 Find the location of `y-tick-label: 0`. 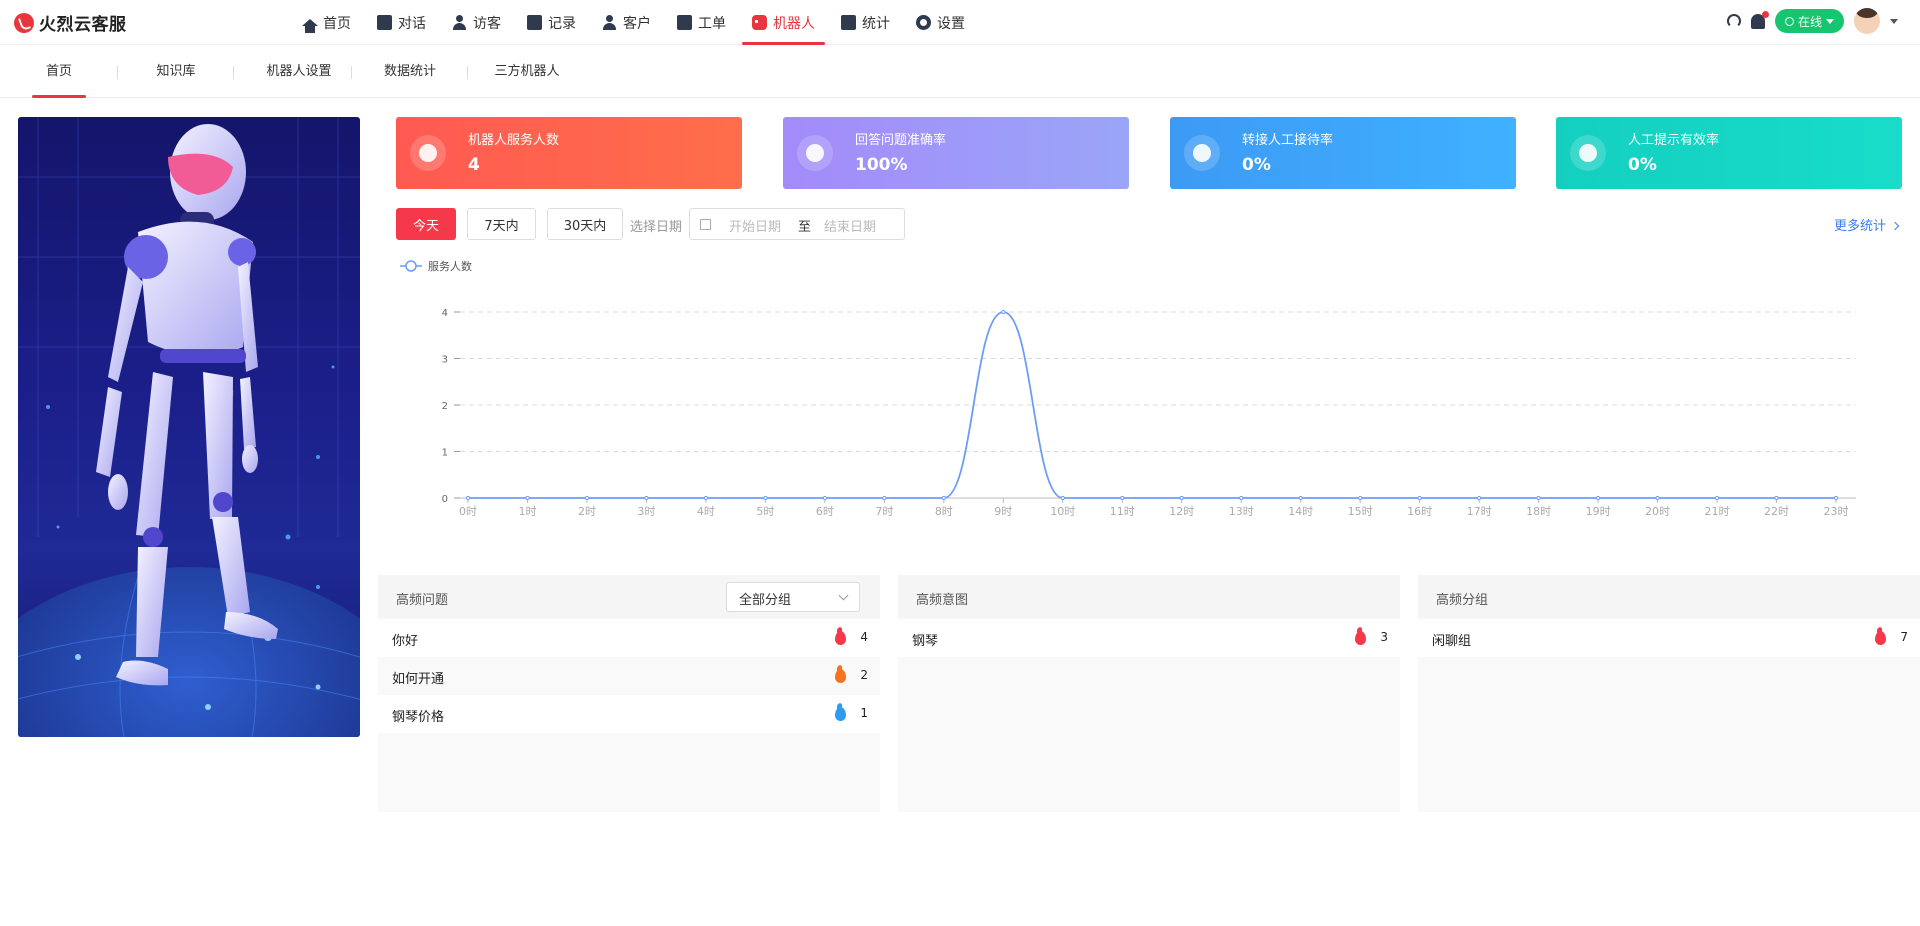

y-tick-label: 0 is located at coordinates (445, 499).